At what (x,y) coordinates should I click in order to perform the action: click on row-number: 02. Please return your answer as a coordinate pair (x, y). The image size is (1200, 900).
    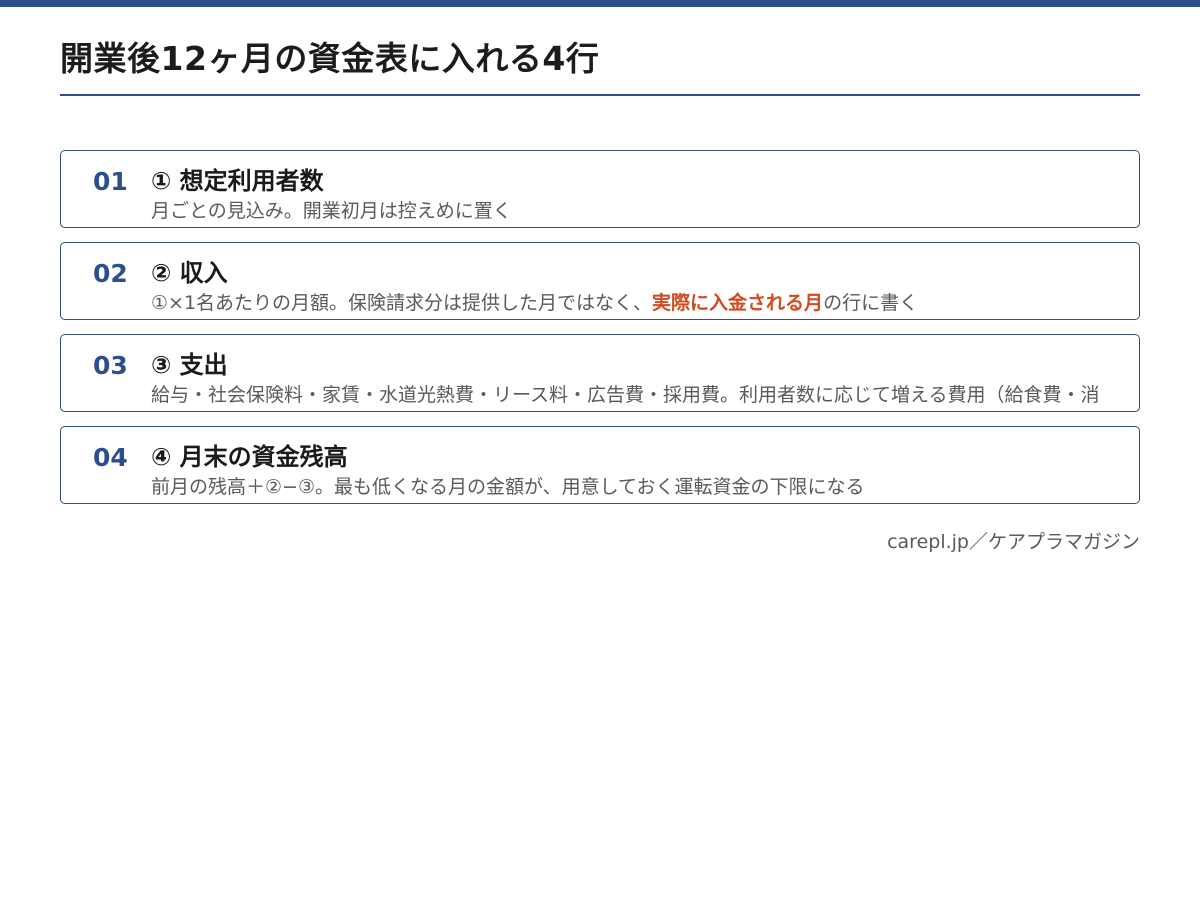
    Looking at the image, I should click on (110, 273).